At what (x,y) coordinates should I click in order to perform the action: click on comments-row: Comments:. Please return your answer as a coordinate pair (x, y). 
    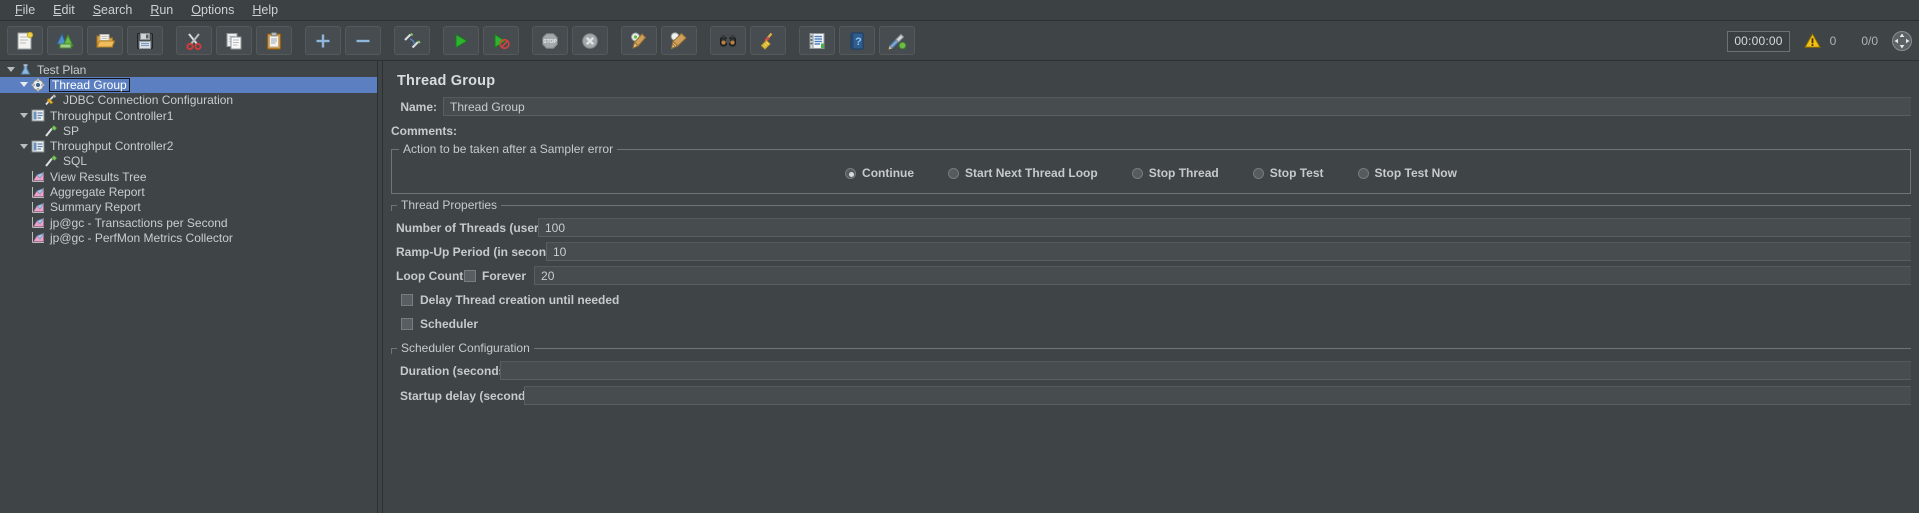
    Looking at the image, I should click on (1151, 130).